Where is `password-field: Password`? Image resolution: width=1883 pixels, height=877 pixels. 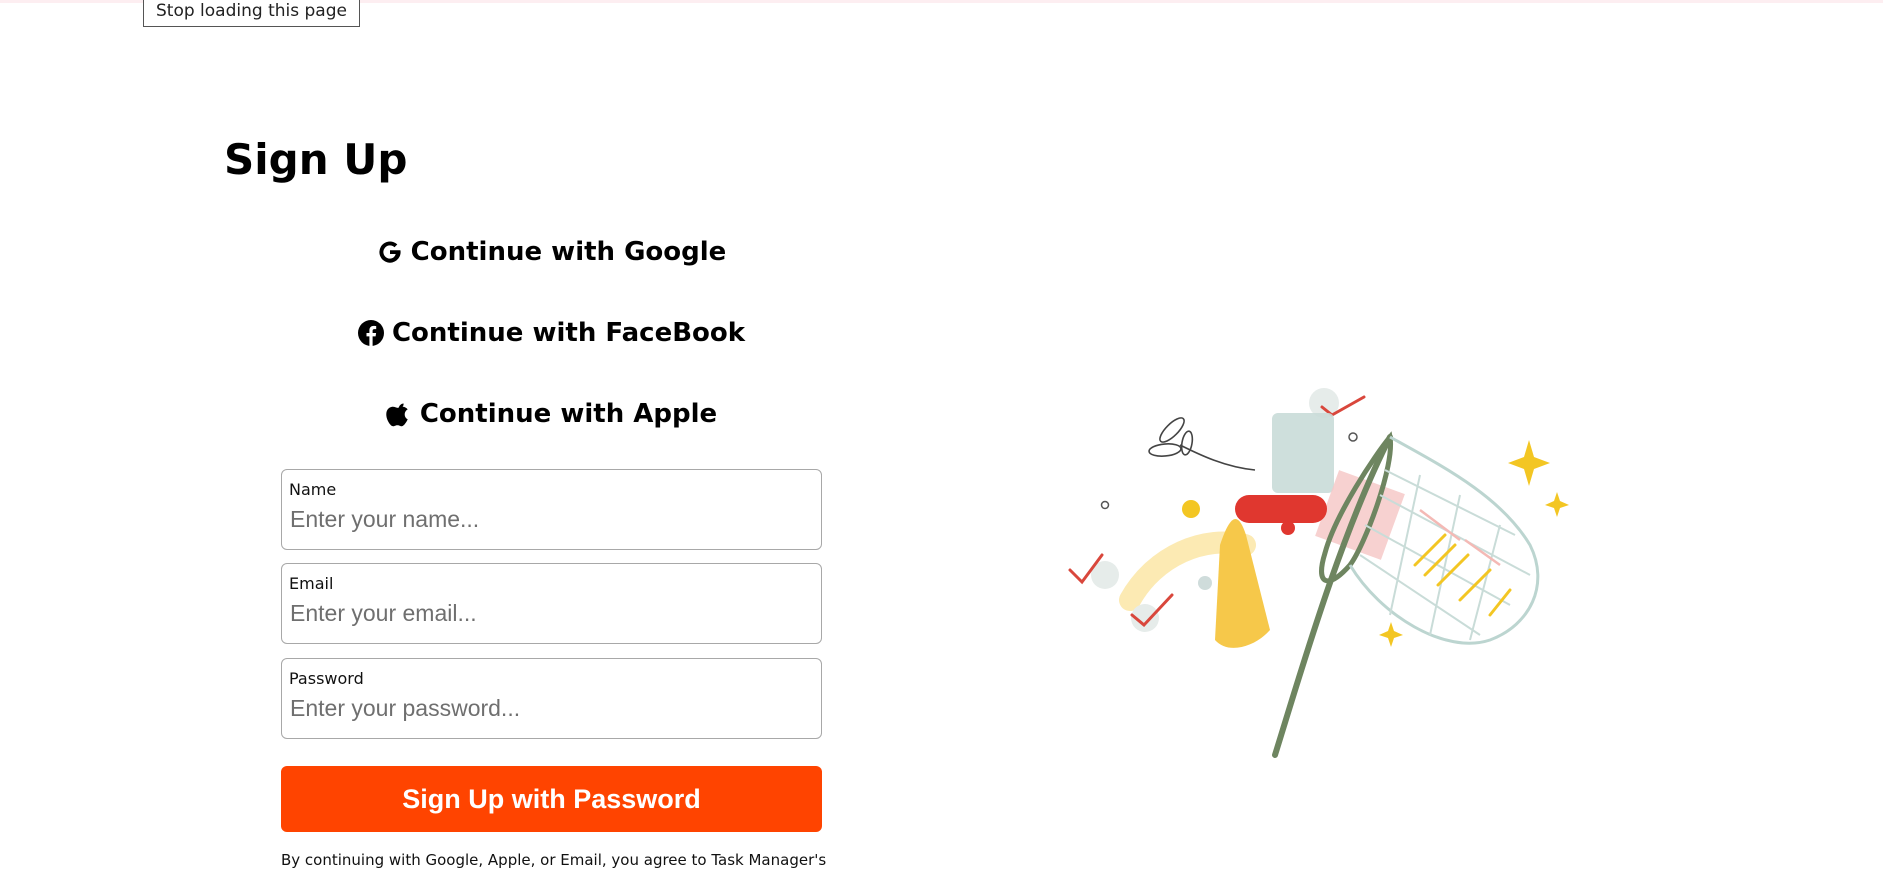 password-field: Password is located at coordinates (551, 698).